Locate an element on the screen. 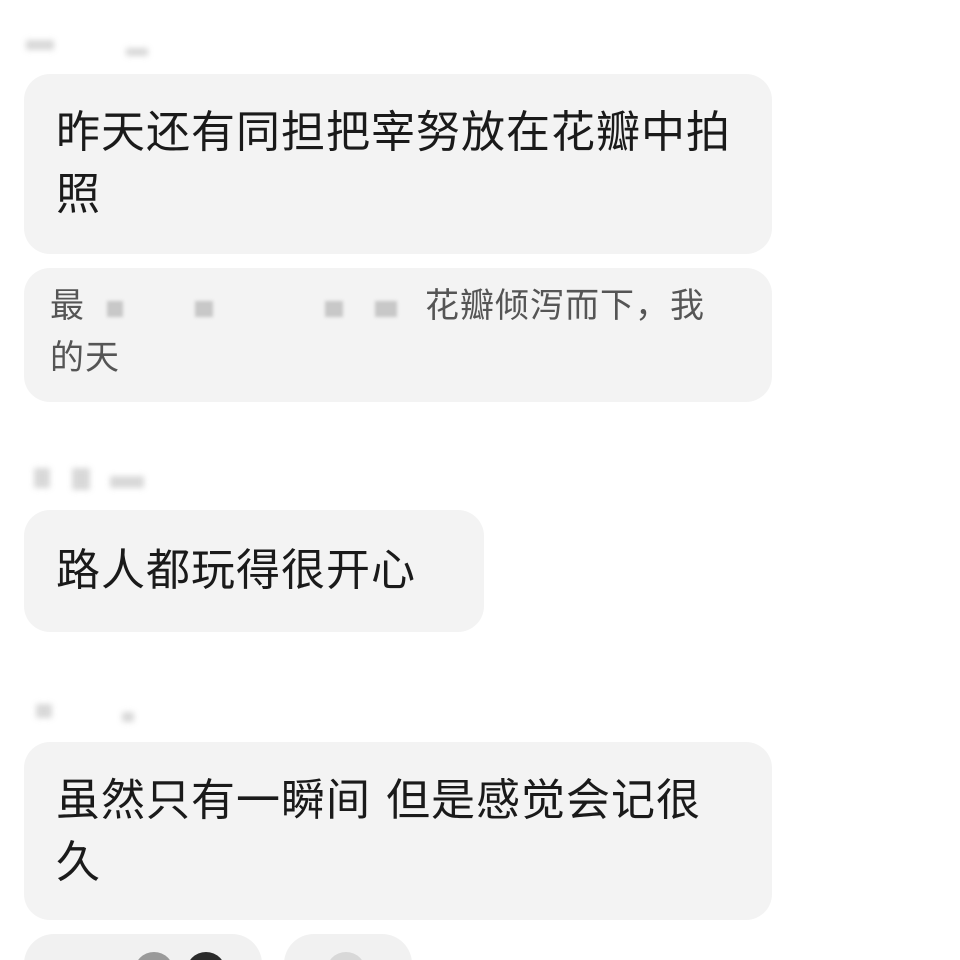 This screenshot has height=960, width=960. comment-3-sender-redacted is located at coordinates (96, 714).